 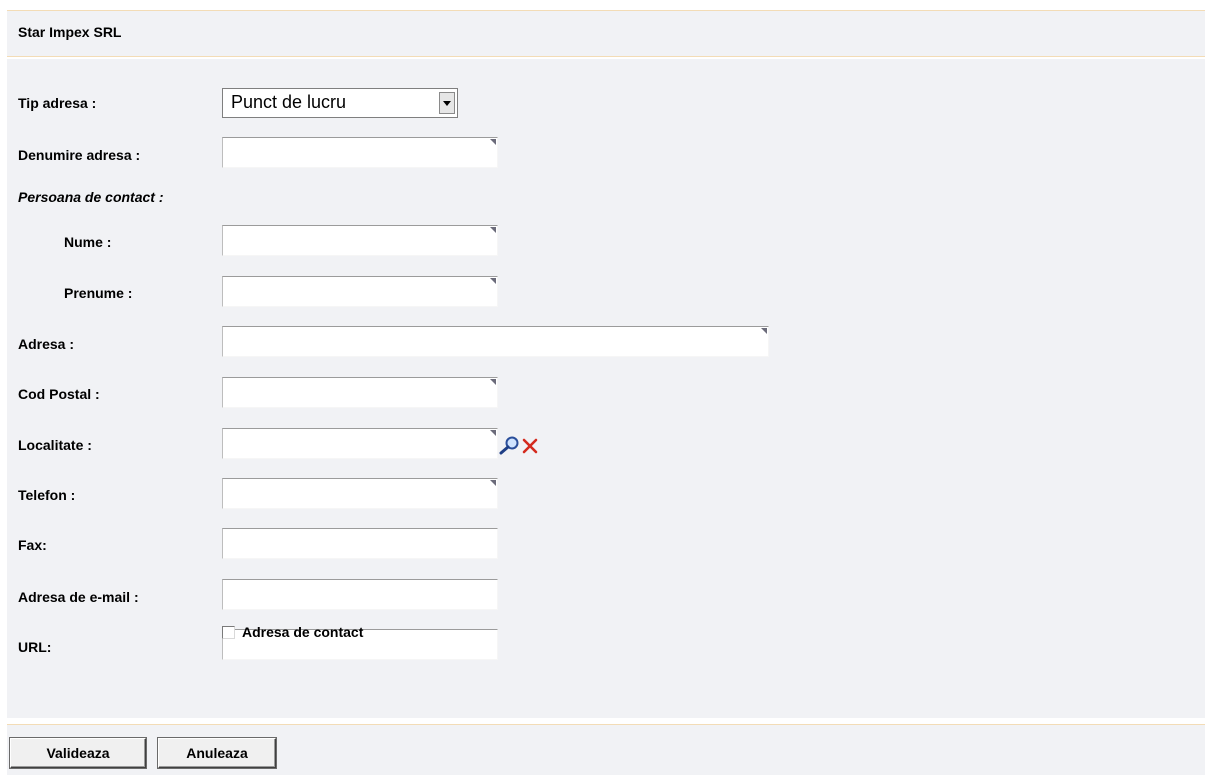 What do you see at coordinates (360, 291) in the screenshot?
I see `prenume-field` at bounding box center [360, 291].